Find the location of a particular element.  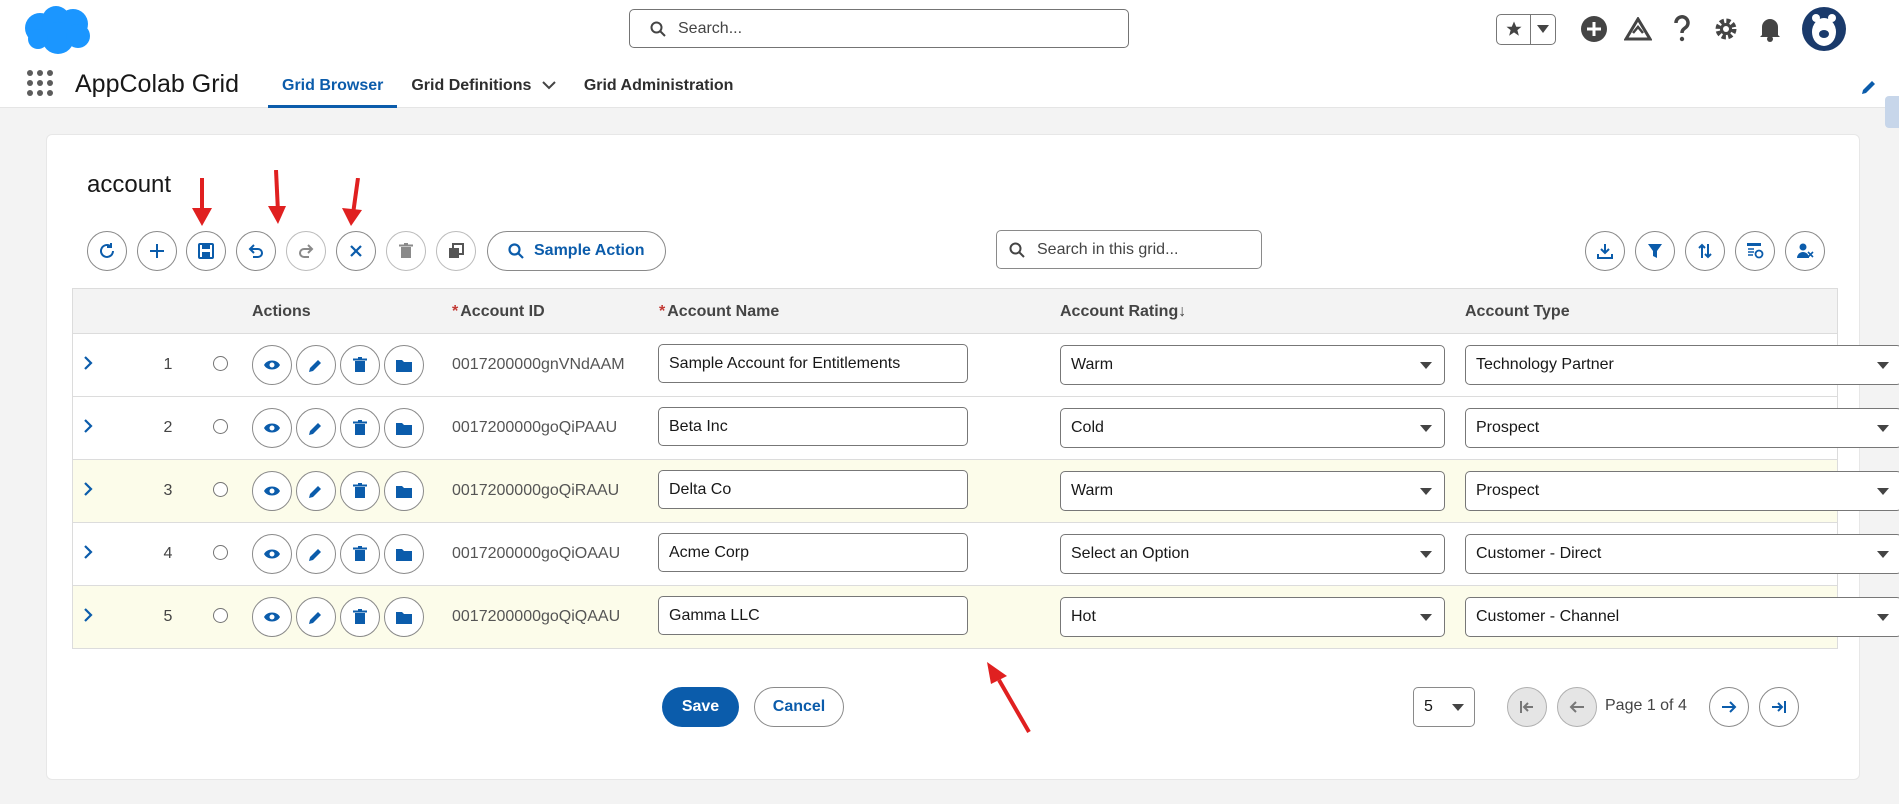

redo-button is located at coordinates (306, 251).